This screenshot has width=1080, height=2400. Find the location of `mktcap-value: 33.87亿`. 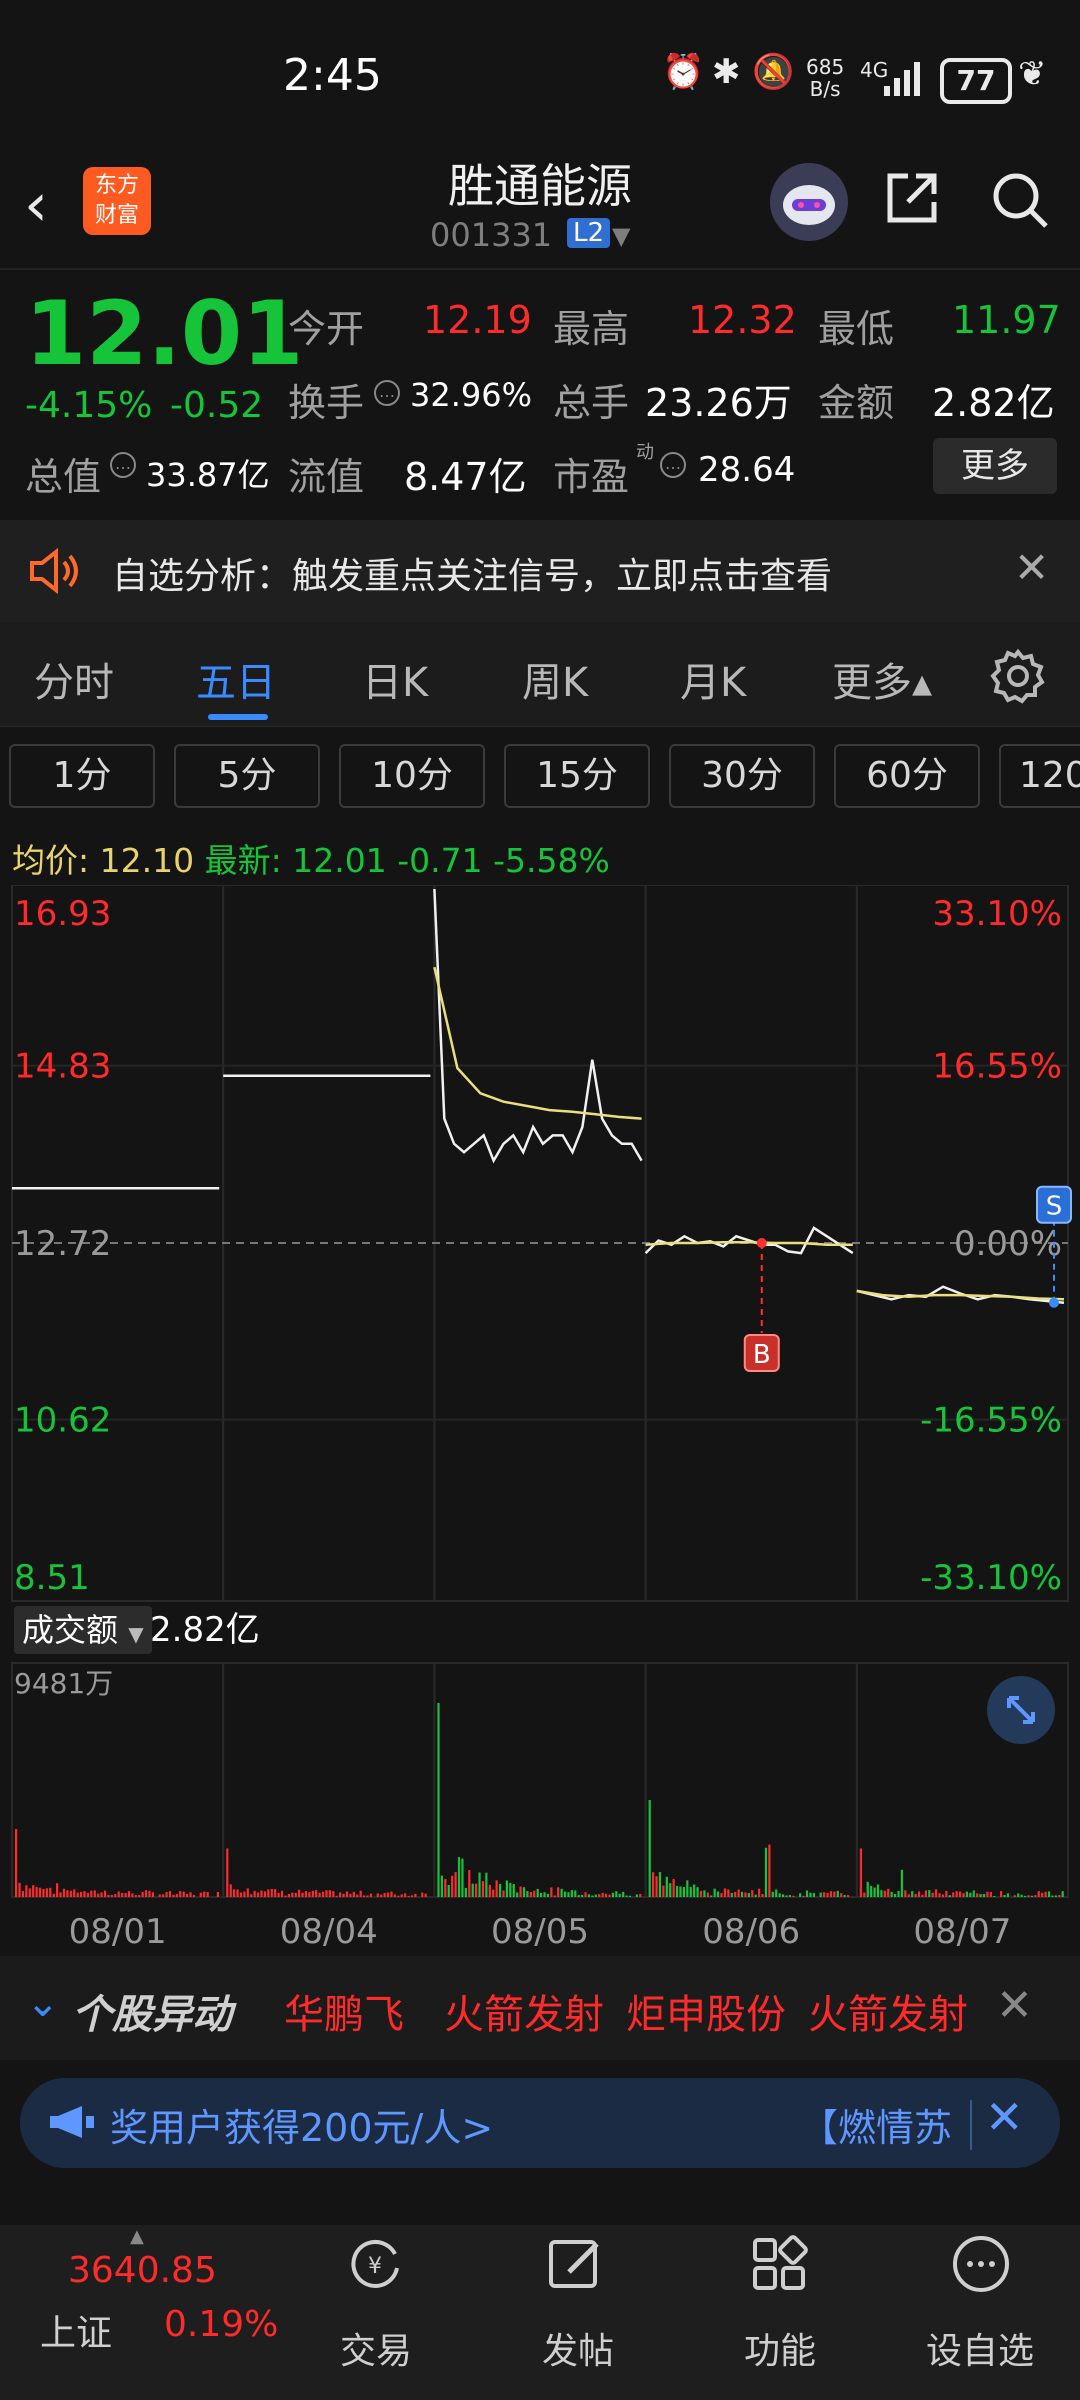

mktcap-value: 33.87亿 is located at coordinates (208, 475).